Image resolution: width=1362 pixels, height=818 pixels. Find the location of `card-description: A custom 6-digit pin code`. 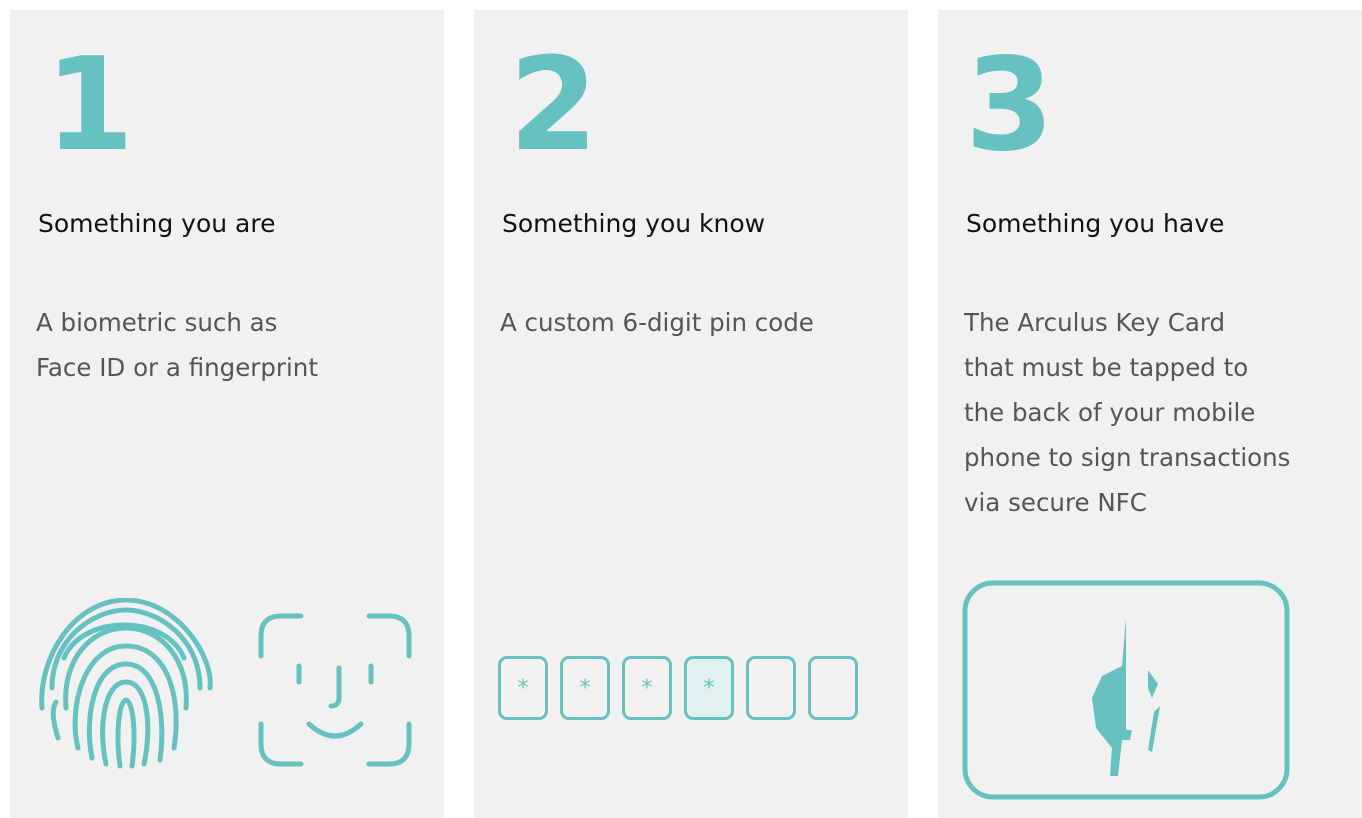

card-description: A custom 6-digit pin code is located at coordinates (690, 322).